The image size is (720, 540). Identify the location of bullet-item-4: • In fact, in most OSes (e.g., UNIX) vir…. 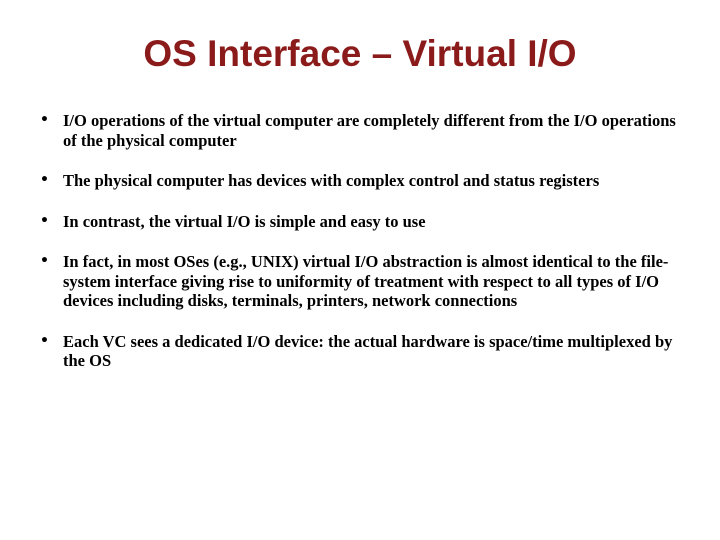
(358, 281).